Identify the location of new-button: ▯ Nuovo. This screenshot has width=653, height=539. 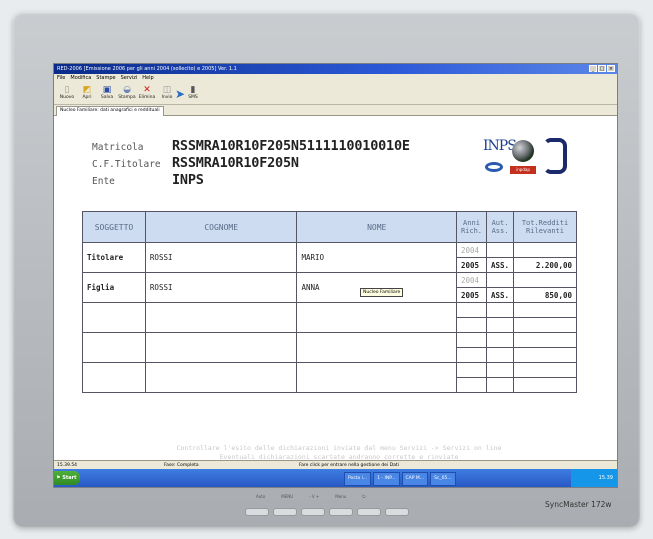
(67, 94).